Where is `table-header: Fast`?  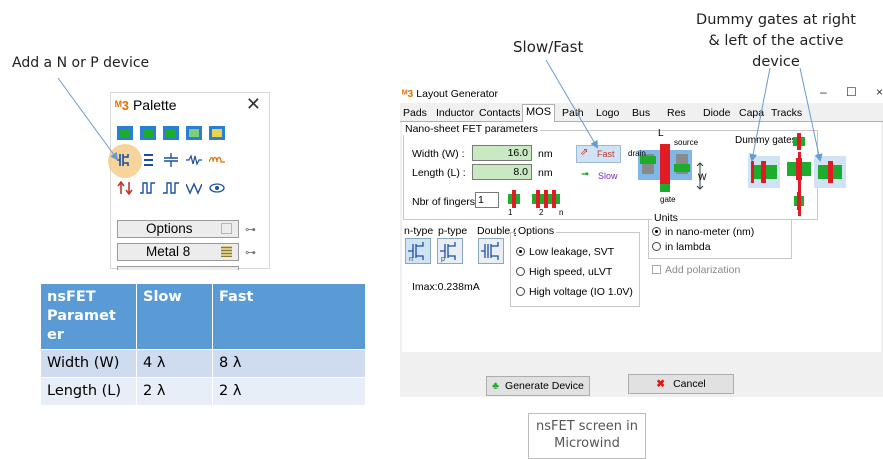 table-header: Fast is located at coordinates (289, 316).